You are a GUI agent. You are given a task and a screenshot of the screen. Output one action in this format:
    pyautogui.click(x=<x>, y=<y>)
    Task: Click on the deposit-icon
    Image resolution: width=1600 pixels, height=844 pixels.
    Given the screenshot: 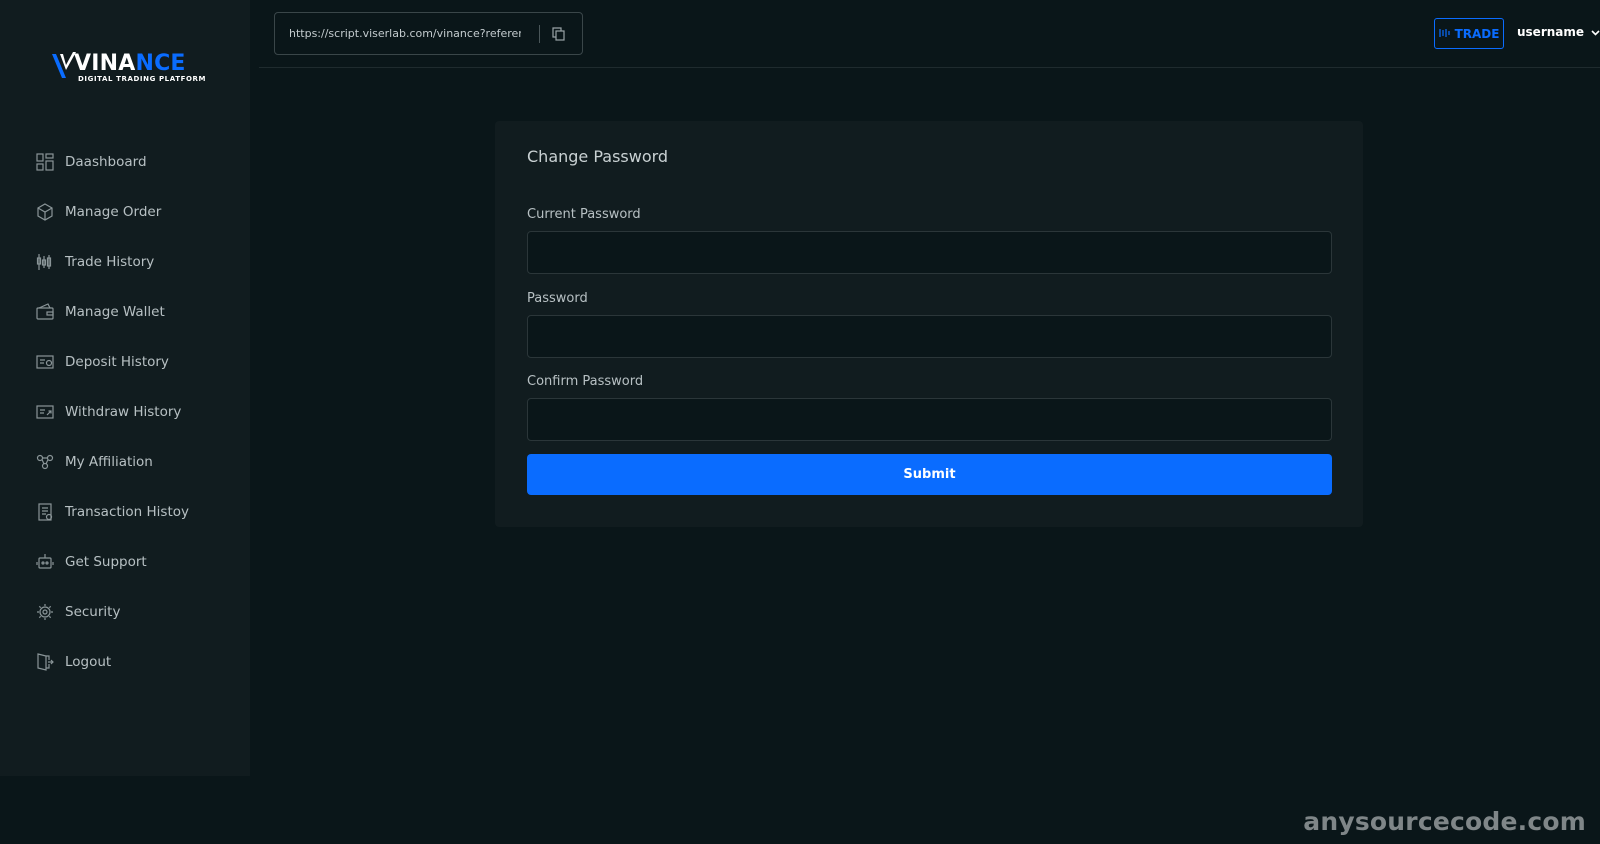 What is the action you would take?
    pyautogui.click(x=45, y=362)
    